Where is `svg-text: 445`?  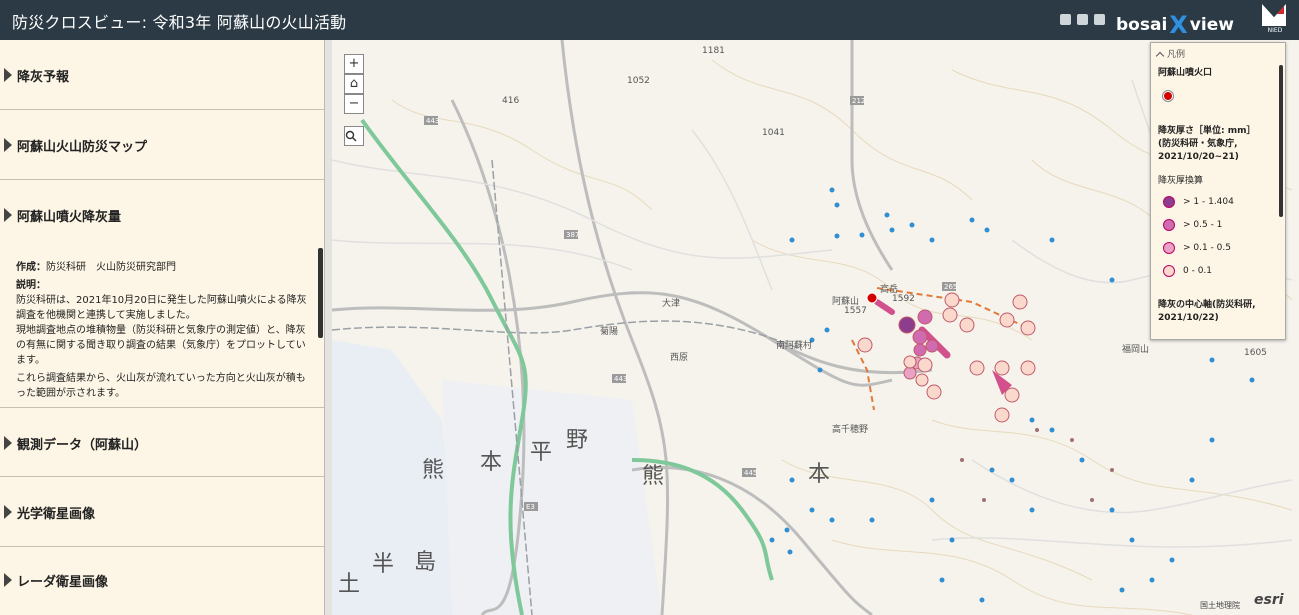 svg-text: 445 is located at coordinates (750, 473).